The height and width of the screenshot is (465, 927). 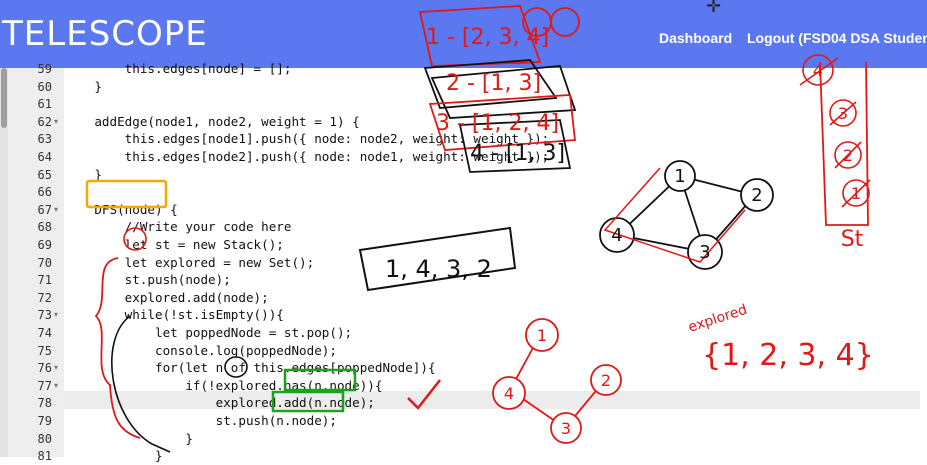 I want to click on has-highlight-box, so click(x=320, y=380).